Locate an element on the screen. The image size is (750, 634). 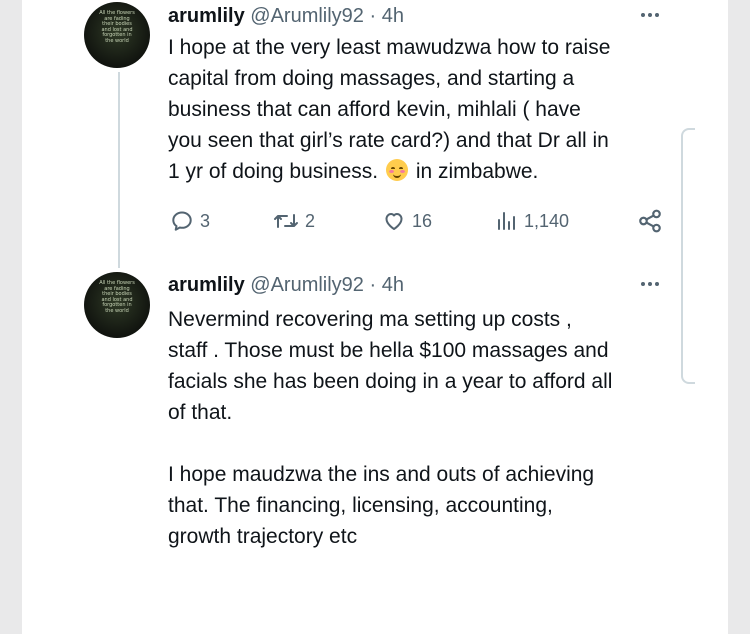
text-line: growth trajectory etc is located at coordinates (263, 536).